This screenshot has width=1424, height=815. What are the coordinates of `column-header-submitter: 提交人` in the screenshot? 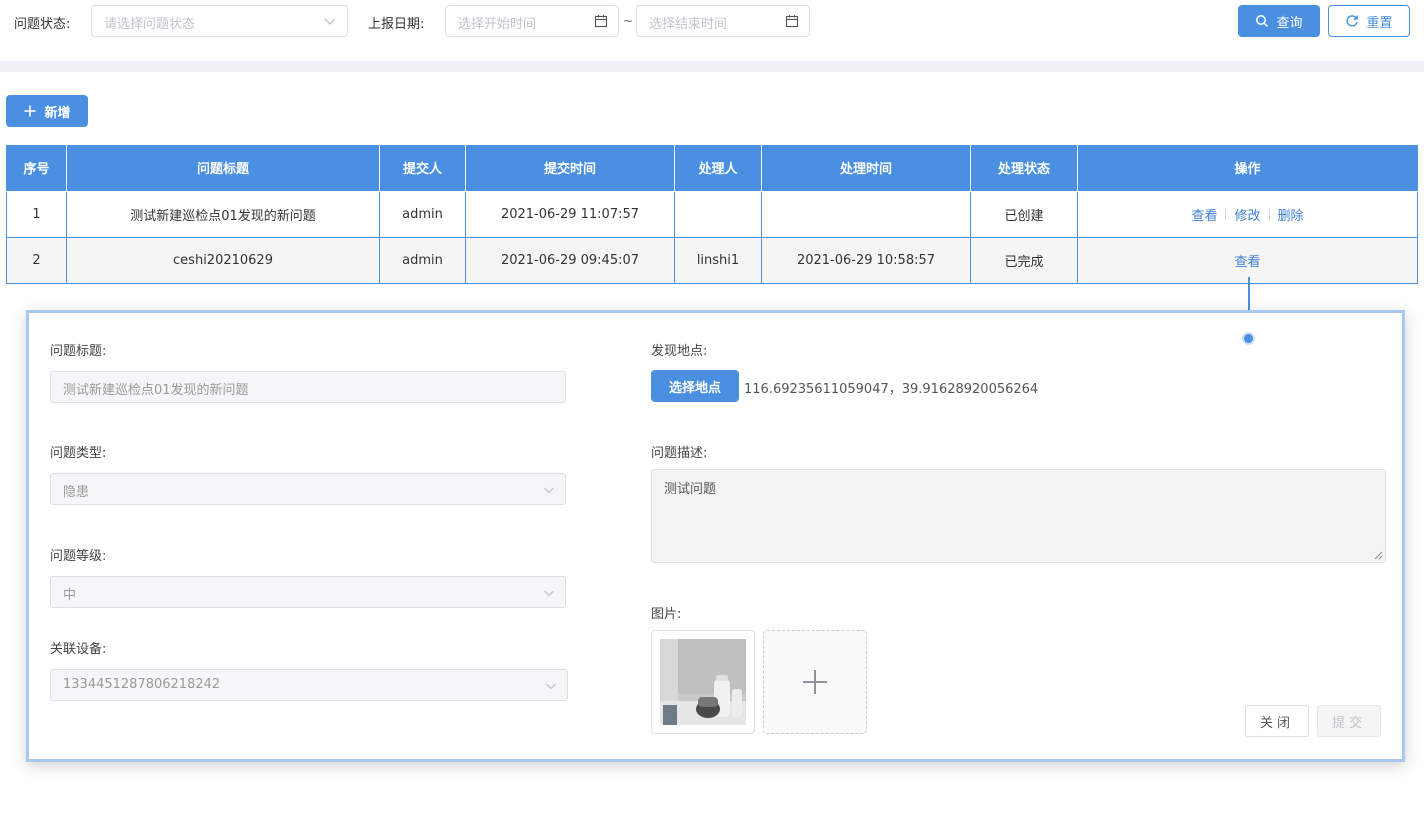 It's located at (422, 168).